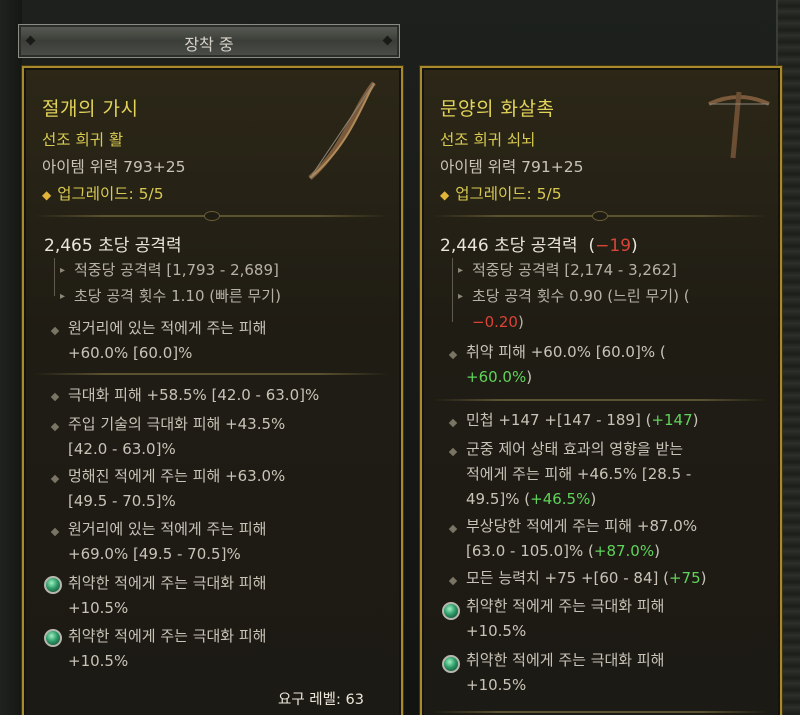  I want to click on affix-text: 모든 능력치 +75 +[60 - 84] (, so click(567, 578).